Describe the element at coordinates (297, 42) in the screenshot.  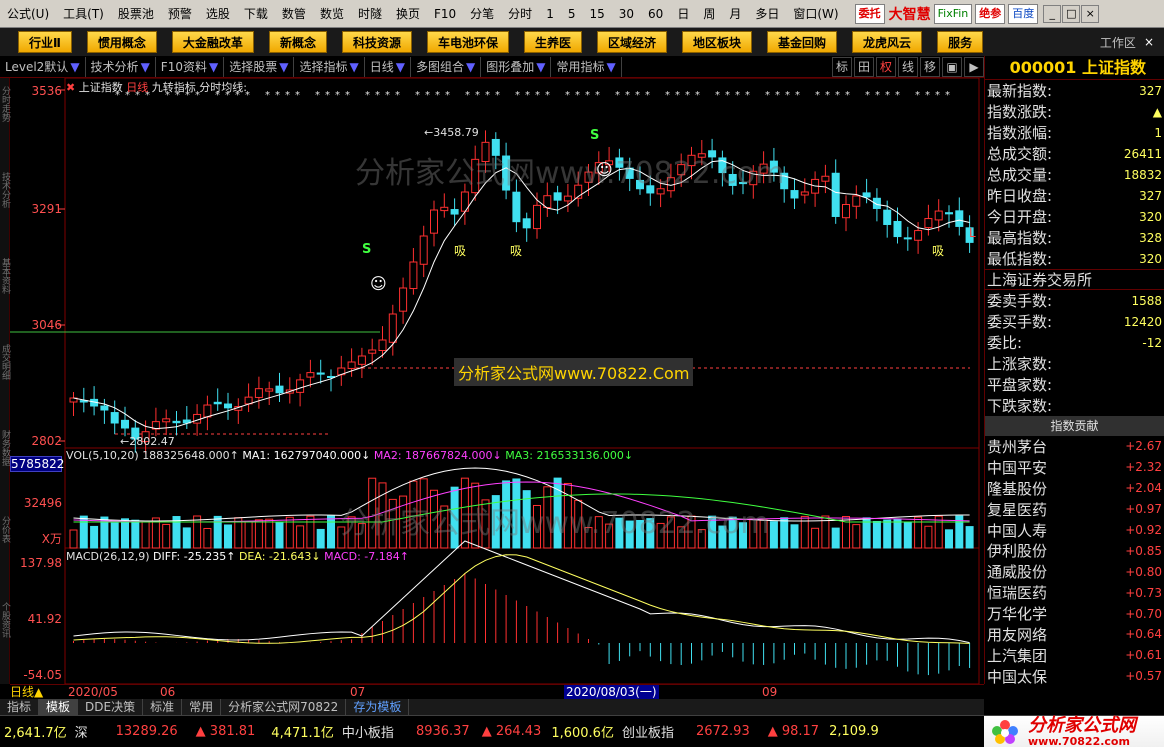
I see `category-button-3: 新概念` at that location.